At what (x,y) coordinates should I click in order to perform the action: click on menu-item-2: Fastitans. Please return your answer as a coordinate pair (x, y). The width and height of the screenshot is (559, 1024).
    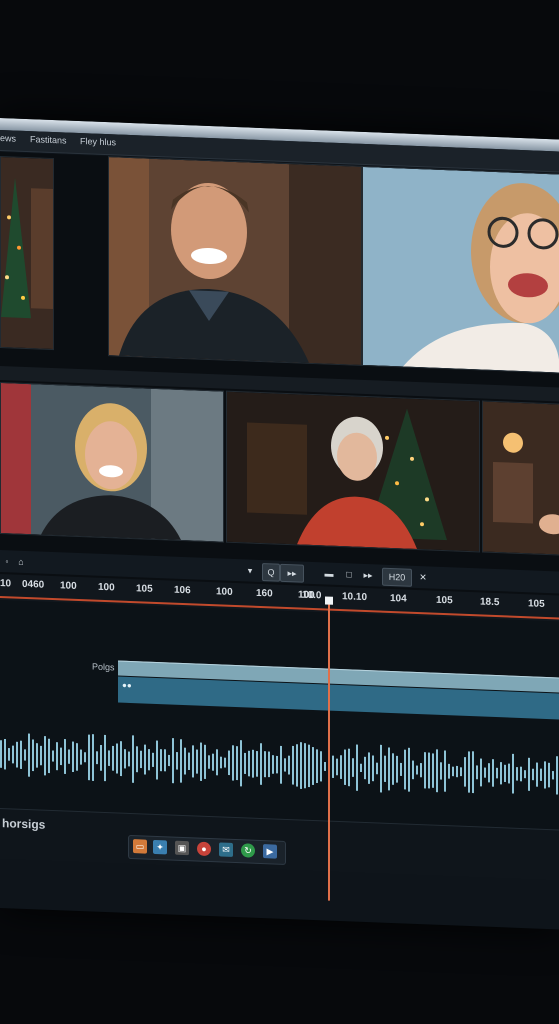
    Looking at the image, I should click on (48, 139).